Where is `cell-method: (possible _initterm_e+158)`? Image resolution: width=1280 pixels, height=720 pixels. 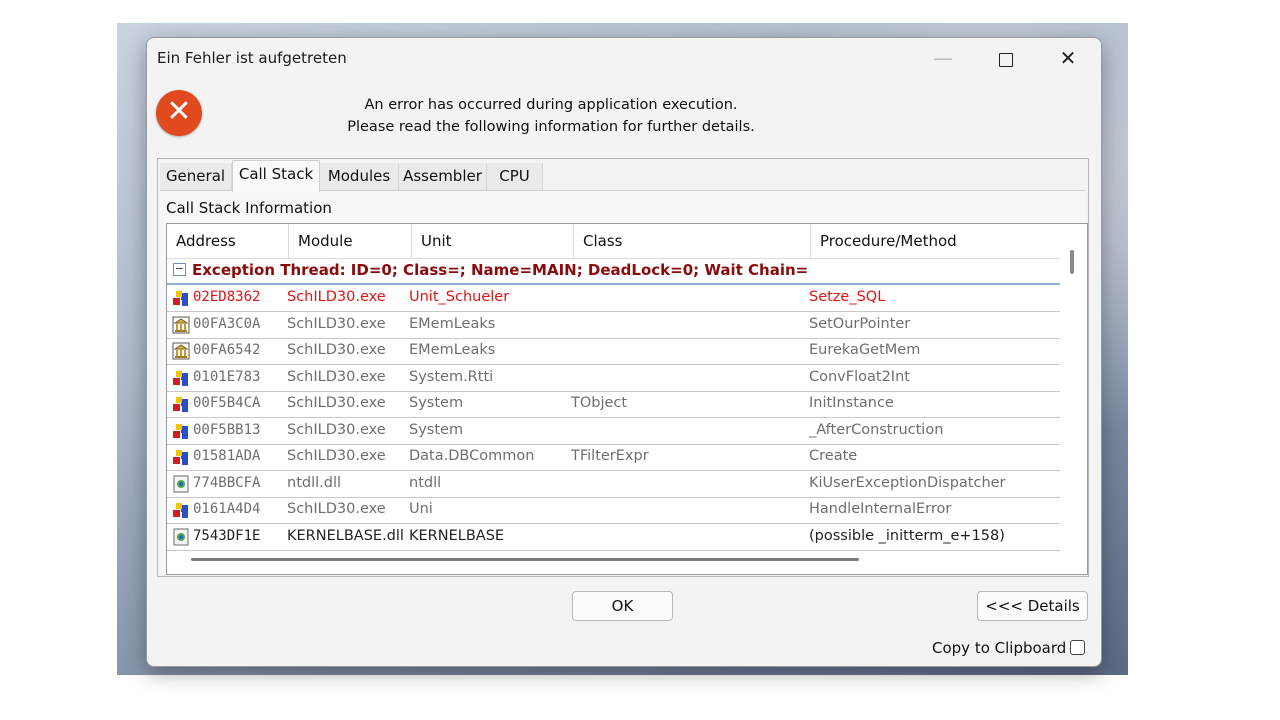 cell-method: (possible _initterm_e+158) is located at coordinates (907, 535).